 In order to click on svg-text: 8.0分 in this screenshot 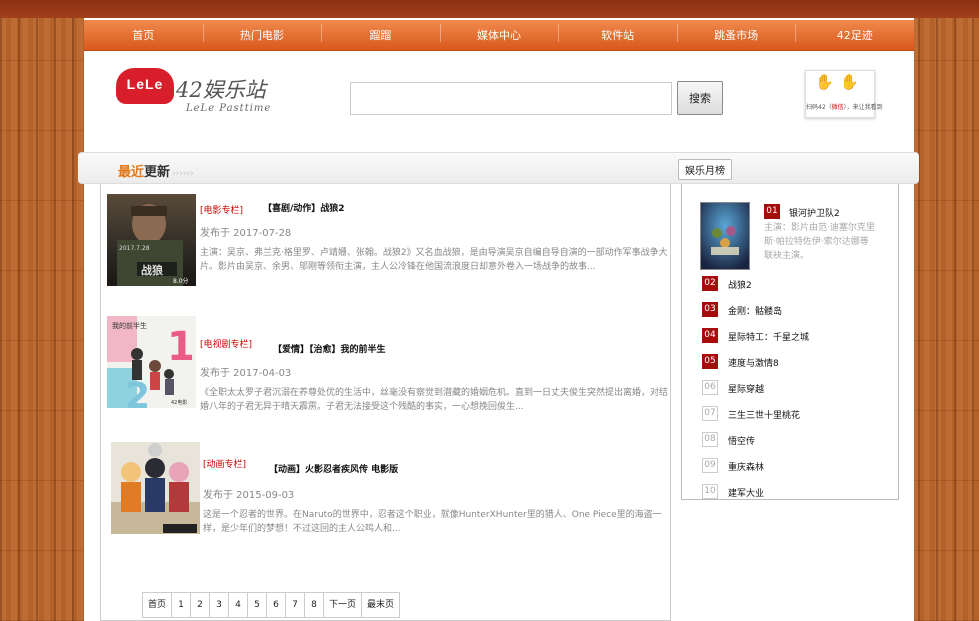, I will do `click(181, 281)`.